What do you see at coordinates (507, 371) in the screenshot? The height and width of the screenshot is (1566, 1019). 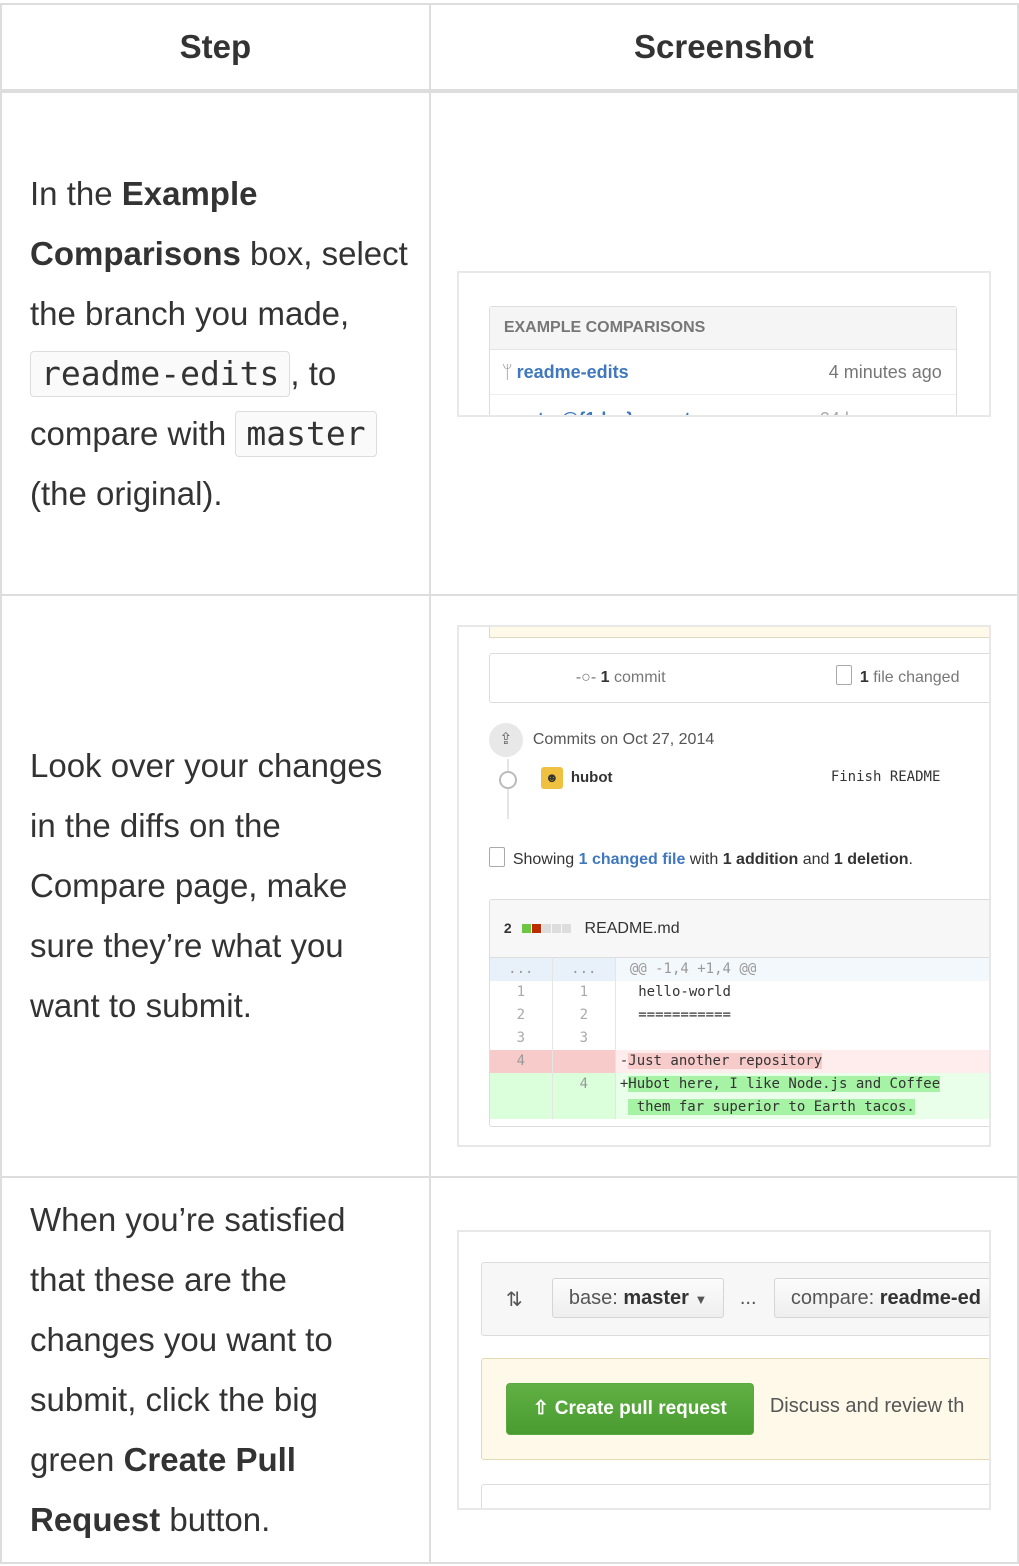 I see `branch-icon: ᛘ` at bounding box center [507, 371].